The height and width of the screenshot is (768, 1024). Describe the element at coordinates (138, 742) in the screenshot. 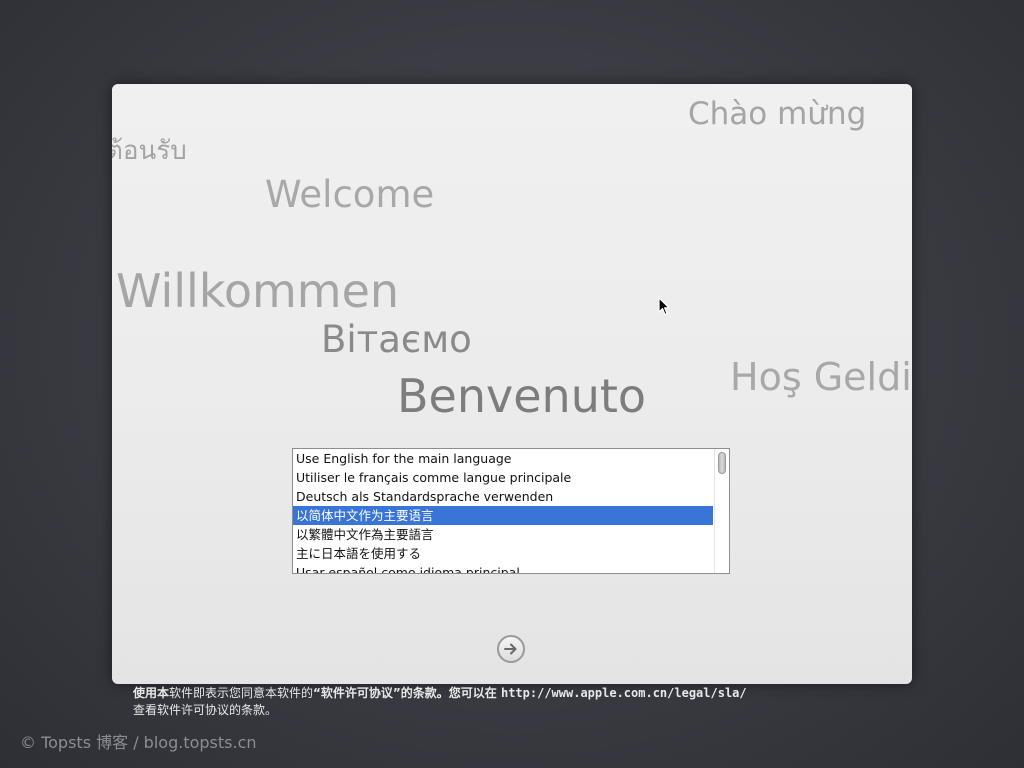

I see `watermark: © Topsts 博客 / blog.topsts.cn` at that location.